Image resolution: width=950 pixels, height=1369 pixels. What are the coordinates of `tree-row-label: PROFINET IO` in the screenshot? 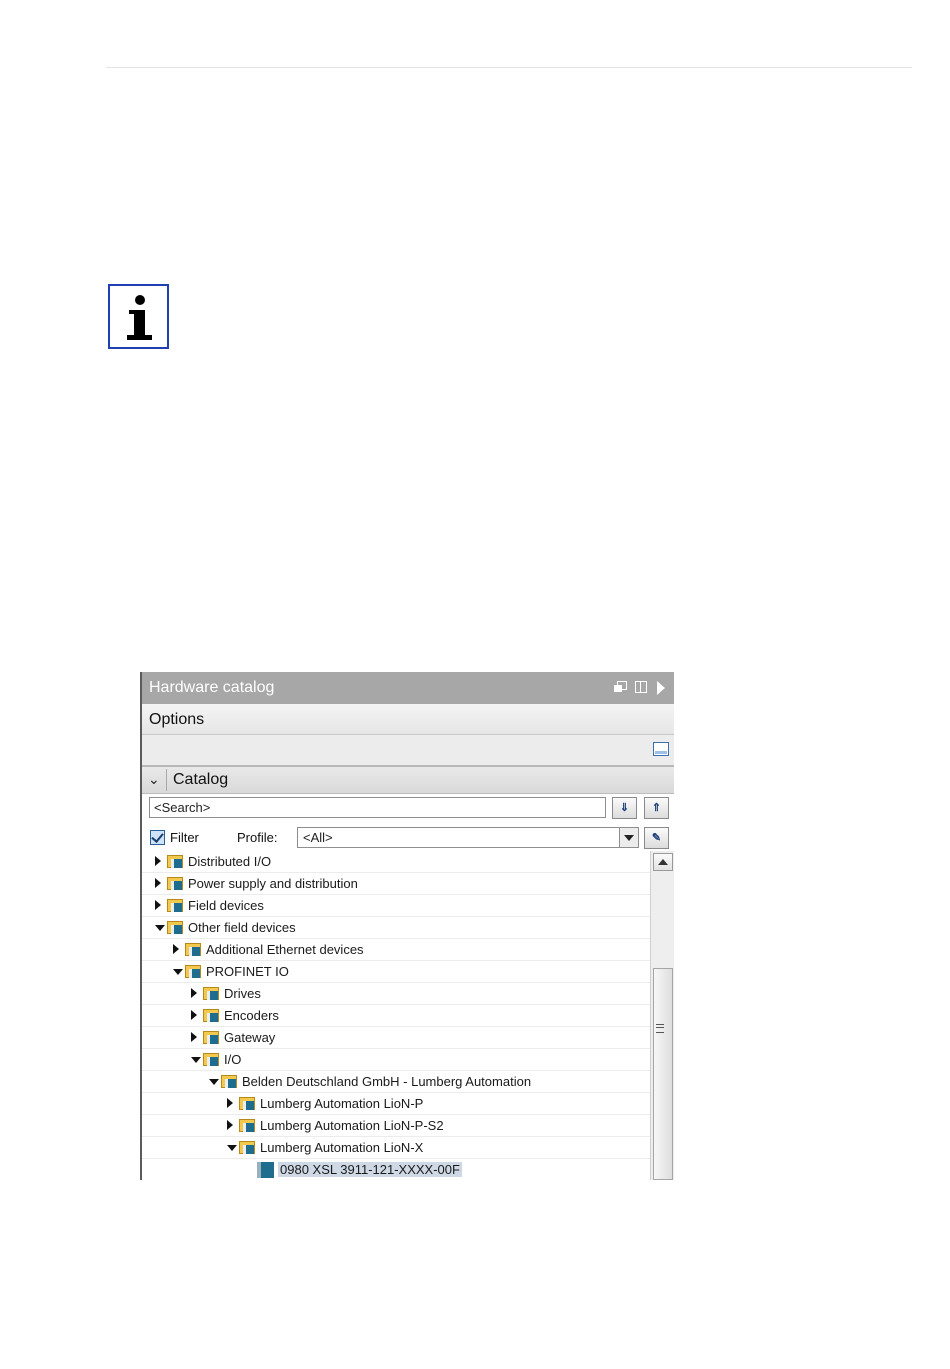 It's located at (247, 971).